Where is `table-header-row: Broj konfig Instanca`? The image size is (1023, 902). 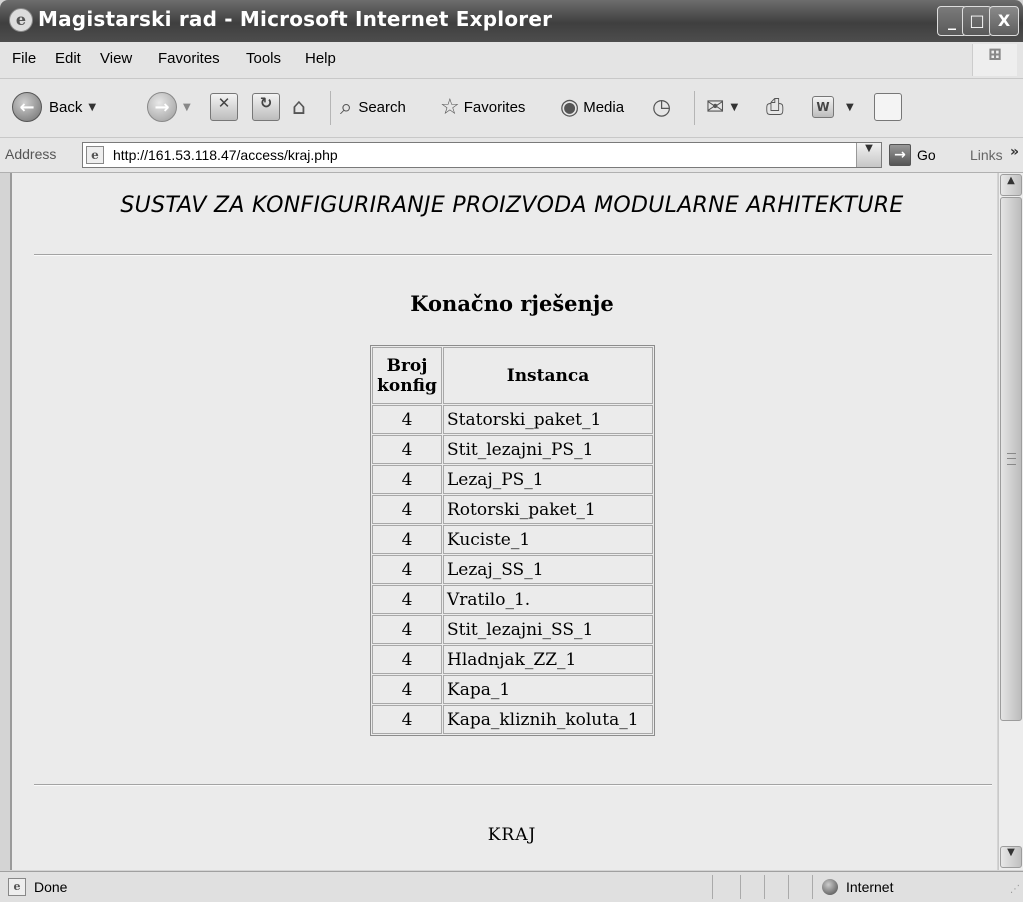
table-header-row: Broj konfig Instanca is located at coordinates (512, 375).